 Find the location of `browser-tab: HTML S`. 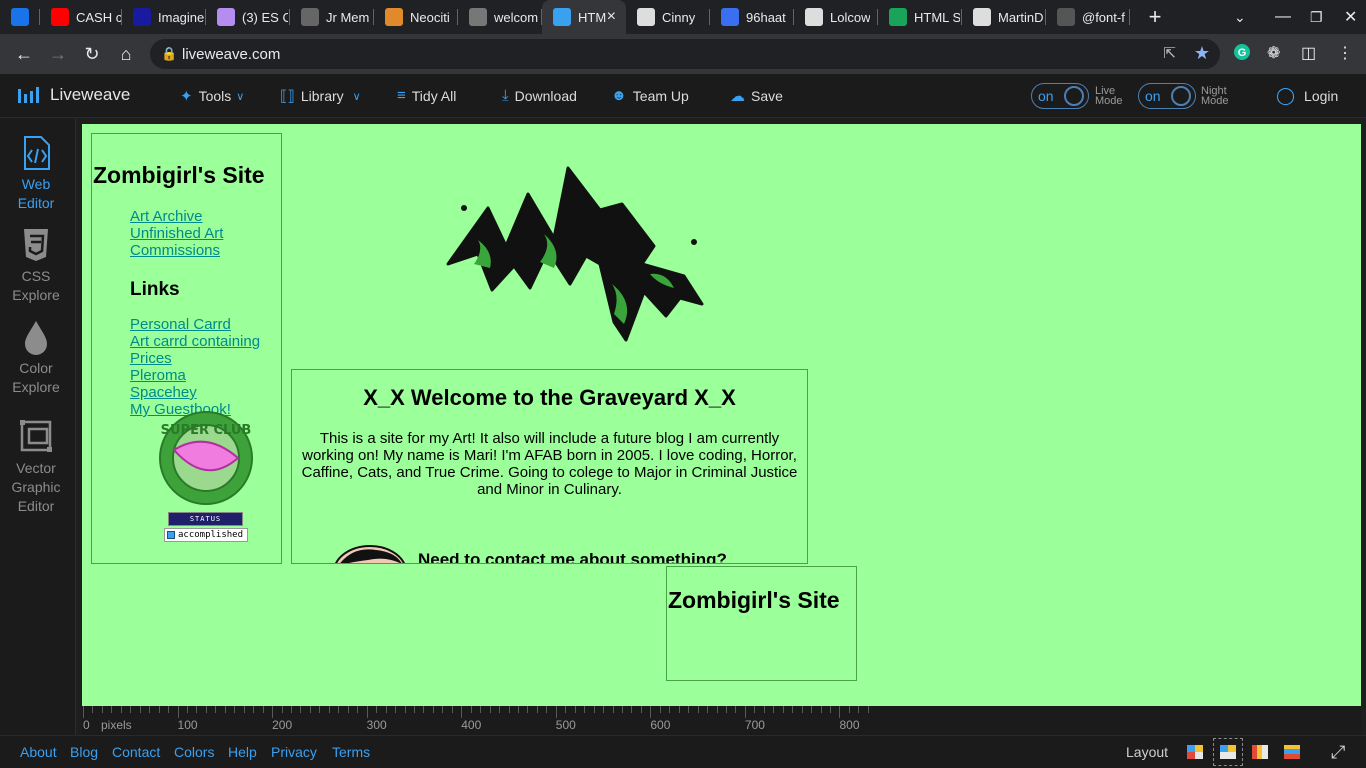

browser-tab: HTML S is located at coordinates (920, 17).